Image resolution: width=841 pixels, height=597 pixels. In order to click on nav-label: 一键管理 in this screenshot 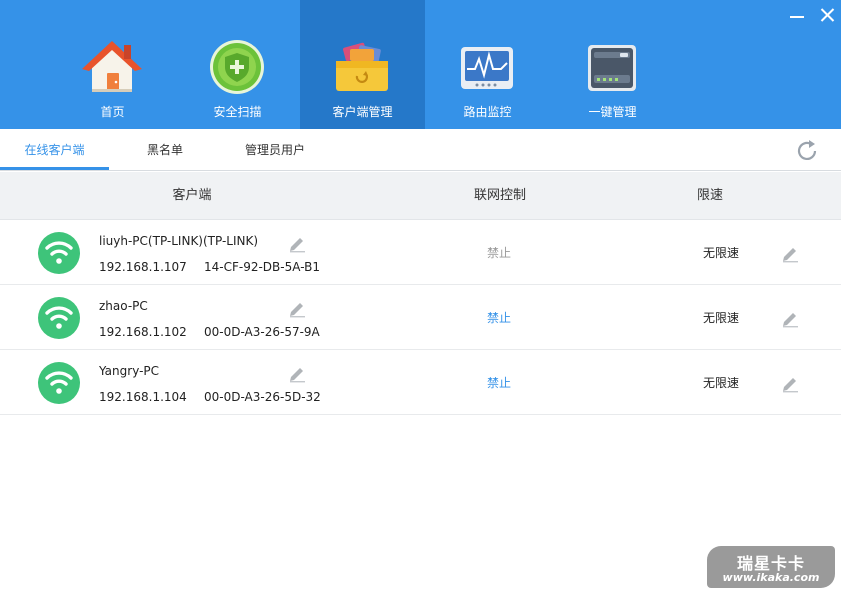, I will do `click(612, 112)`.